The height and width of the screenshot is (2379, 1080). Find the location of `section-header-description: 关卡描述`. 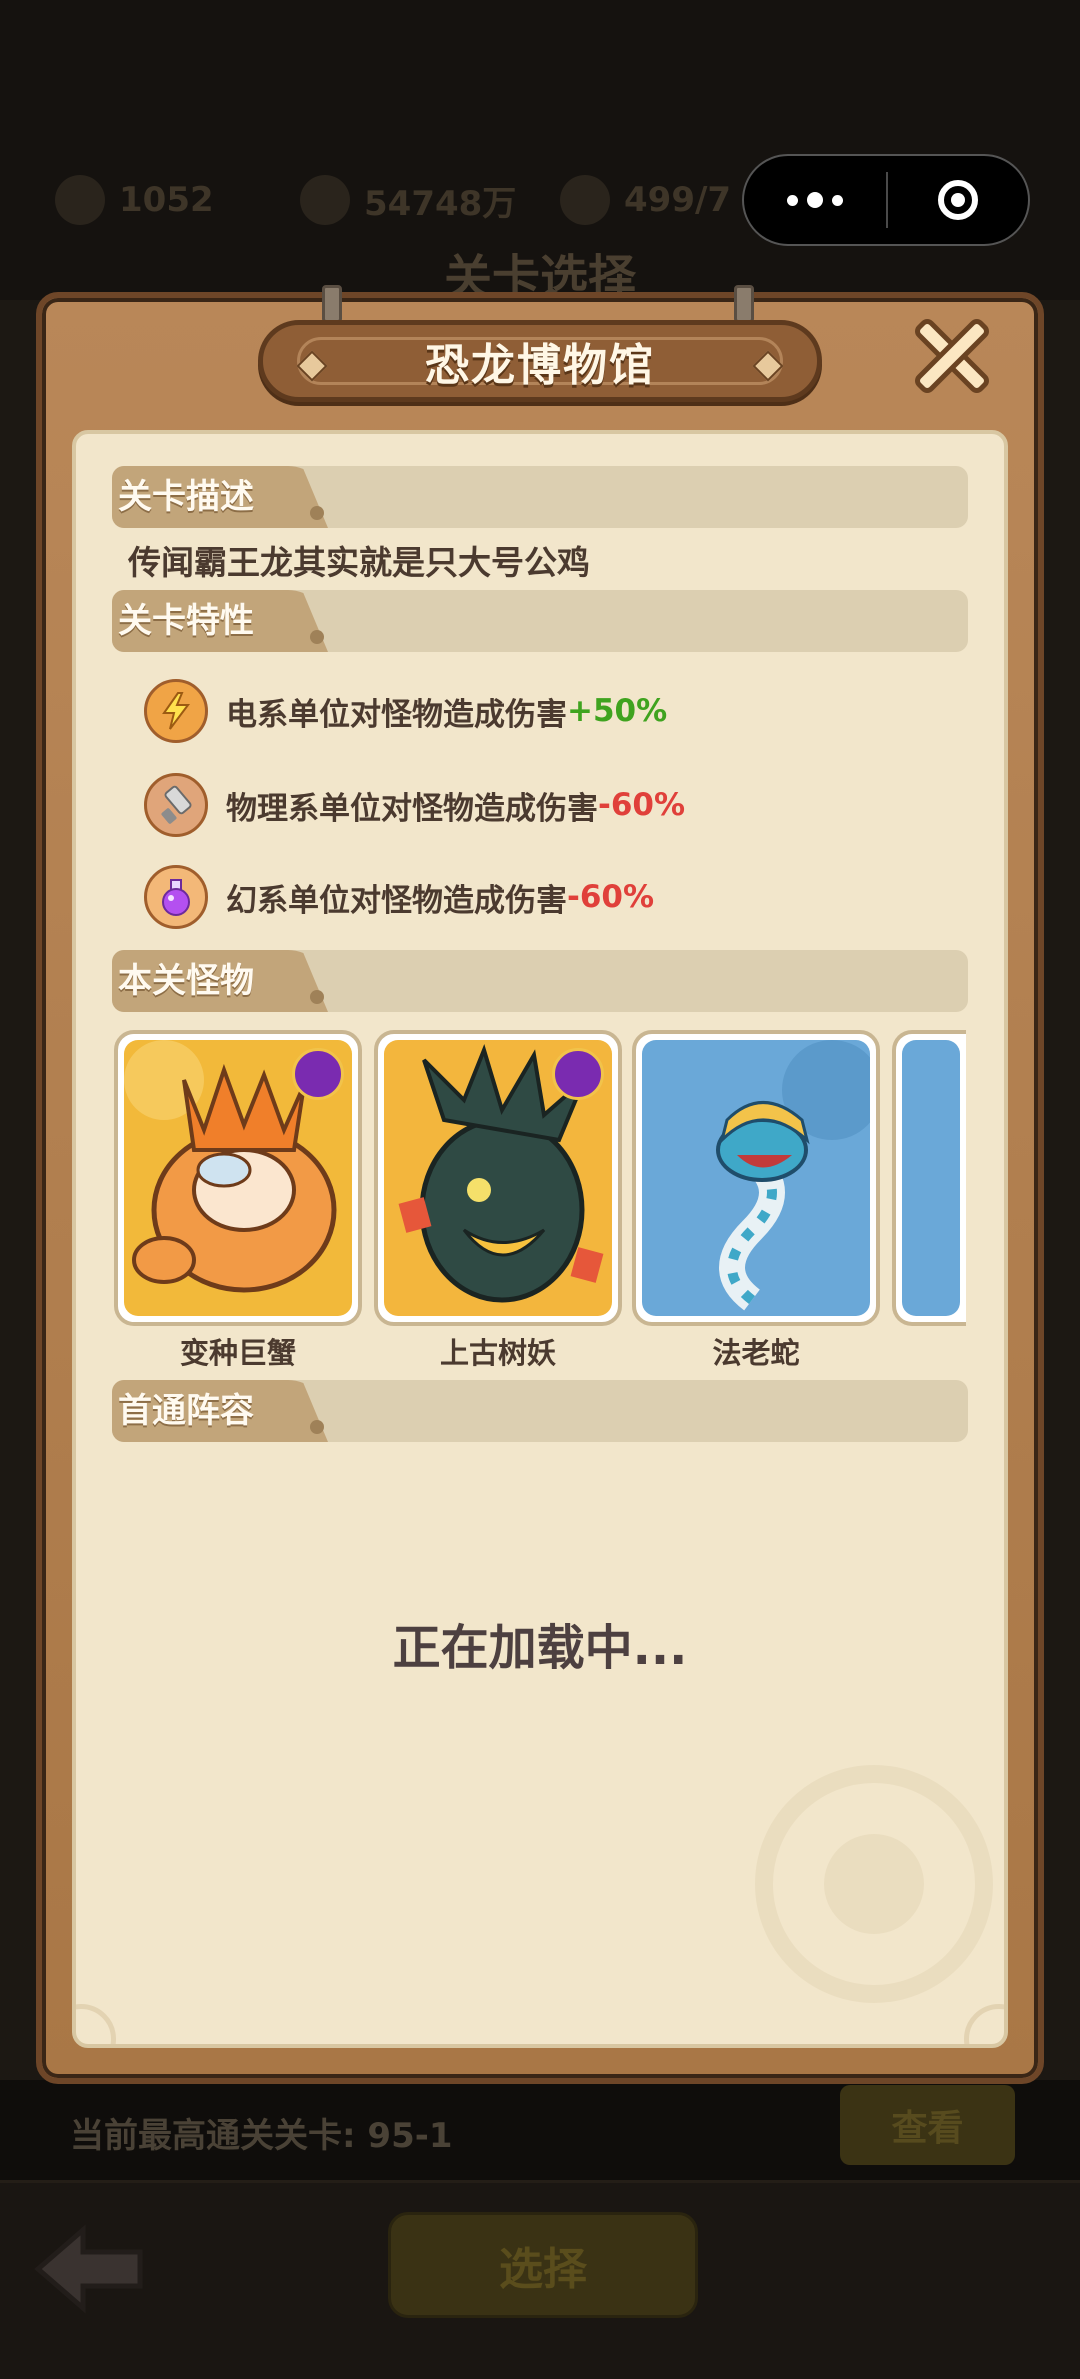

section-header-description: 关卡描述 is located at coordinates (540, 497).